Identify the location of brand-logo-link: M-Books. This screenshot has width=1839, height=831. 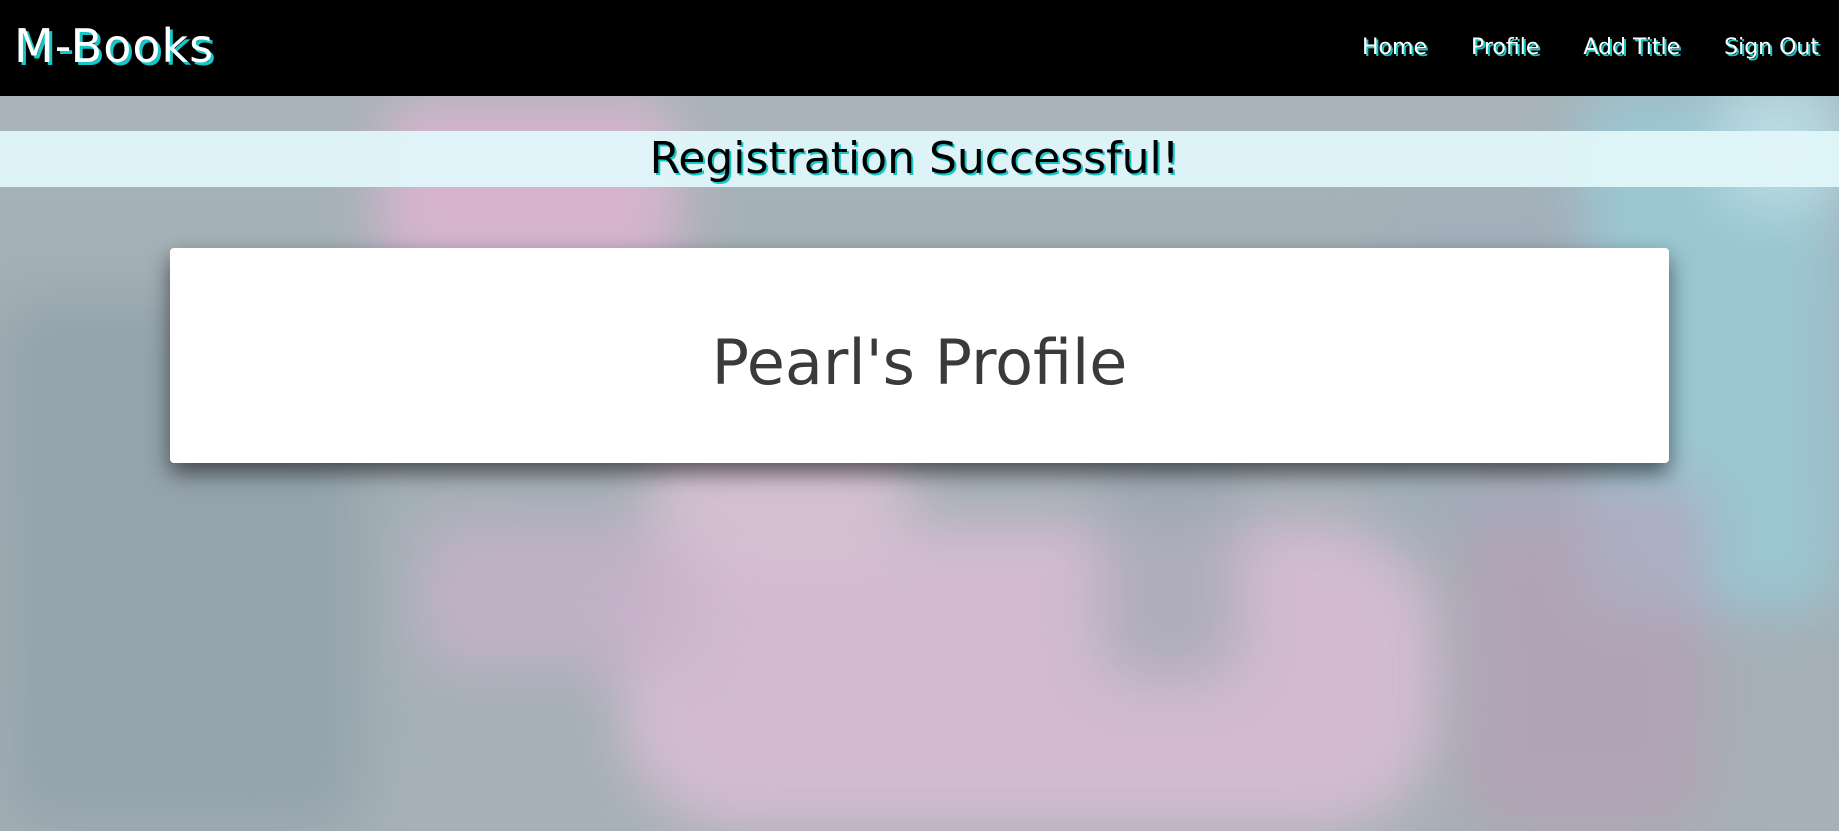
(114, 46).